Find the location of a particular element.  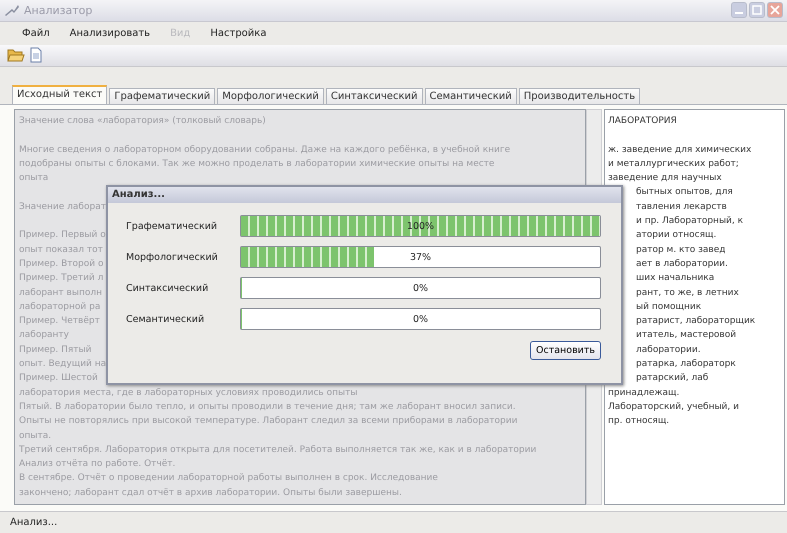

text-line: В сентябре. Отчёт о проведении лабораторной работы выполнен в срок. Исследование is located at coordinates (228, 479).